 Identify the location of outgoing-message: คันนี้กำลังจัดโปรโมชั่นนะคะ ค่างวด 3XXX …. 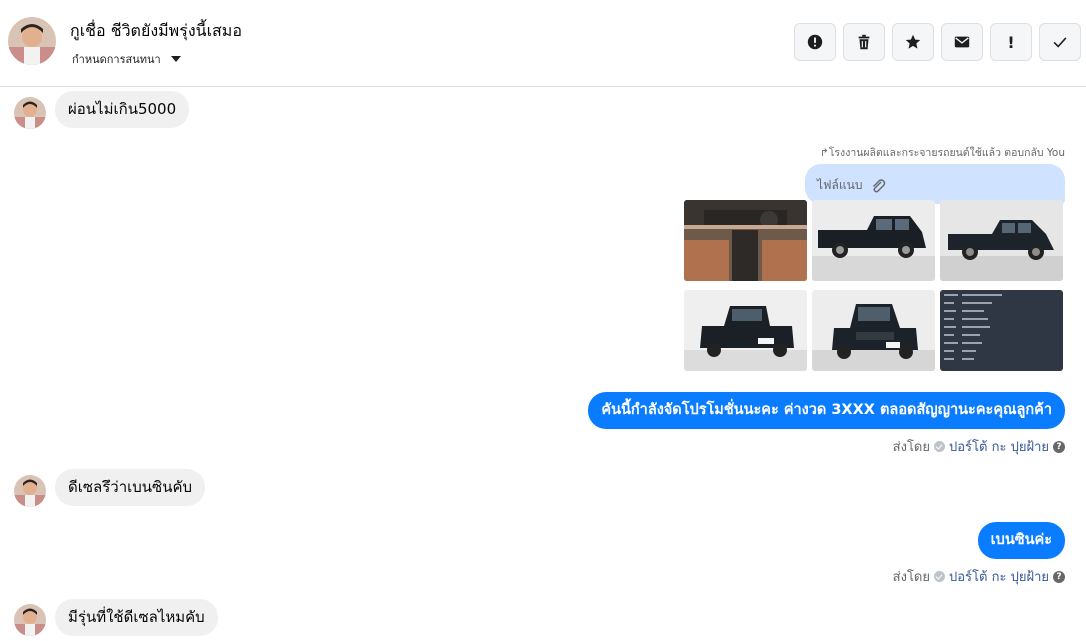
(826, 410).